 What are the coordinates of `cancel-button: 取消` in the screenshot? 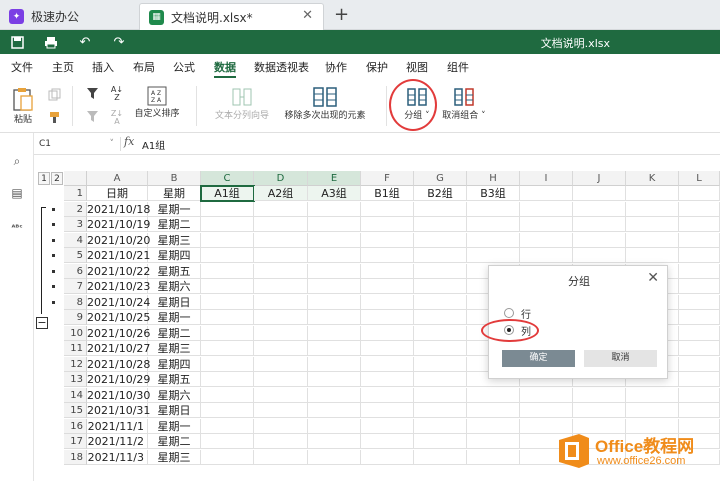 It's located at (620, 358).